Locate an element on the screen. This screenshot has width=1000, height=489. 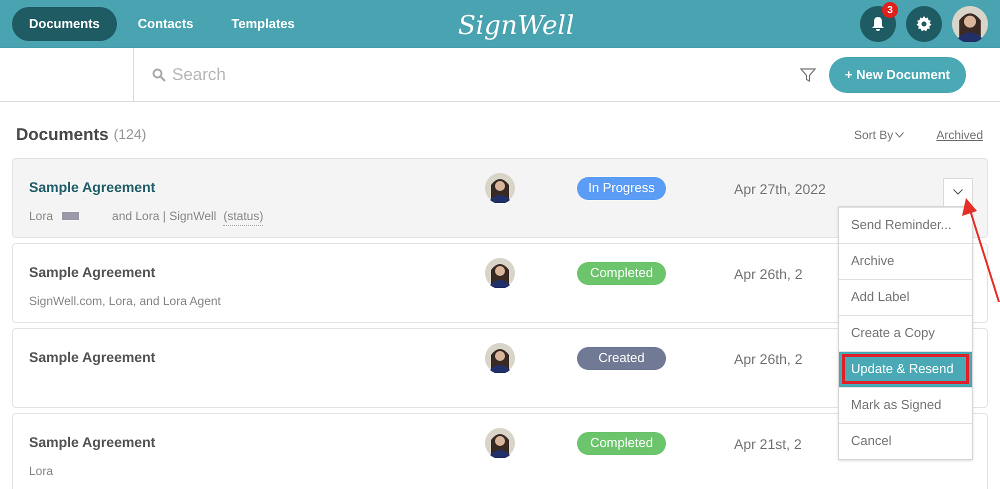
document-date: Apr 27th, 2022 is located at coordinates (780, 189).